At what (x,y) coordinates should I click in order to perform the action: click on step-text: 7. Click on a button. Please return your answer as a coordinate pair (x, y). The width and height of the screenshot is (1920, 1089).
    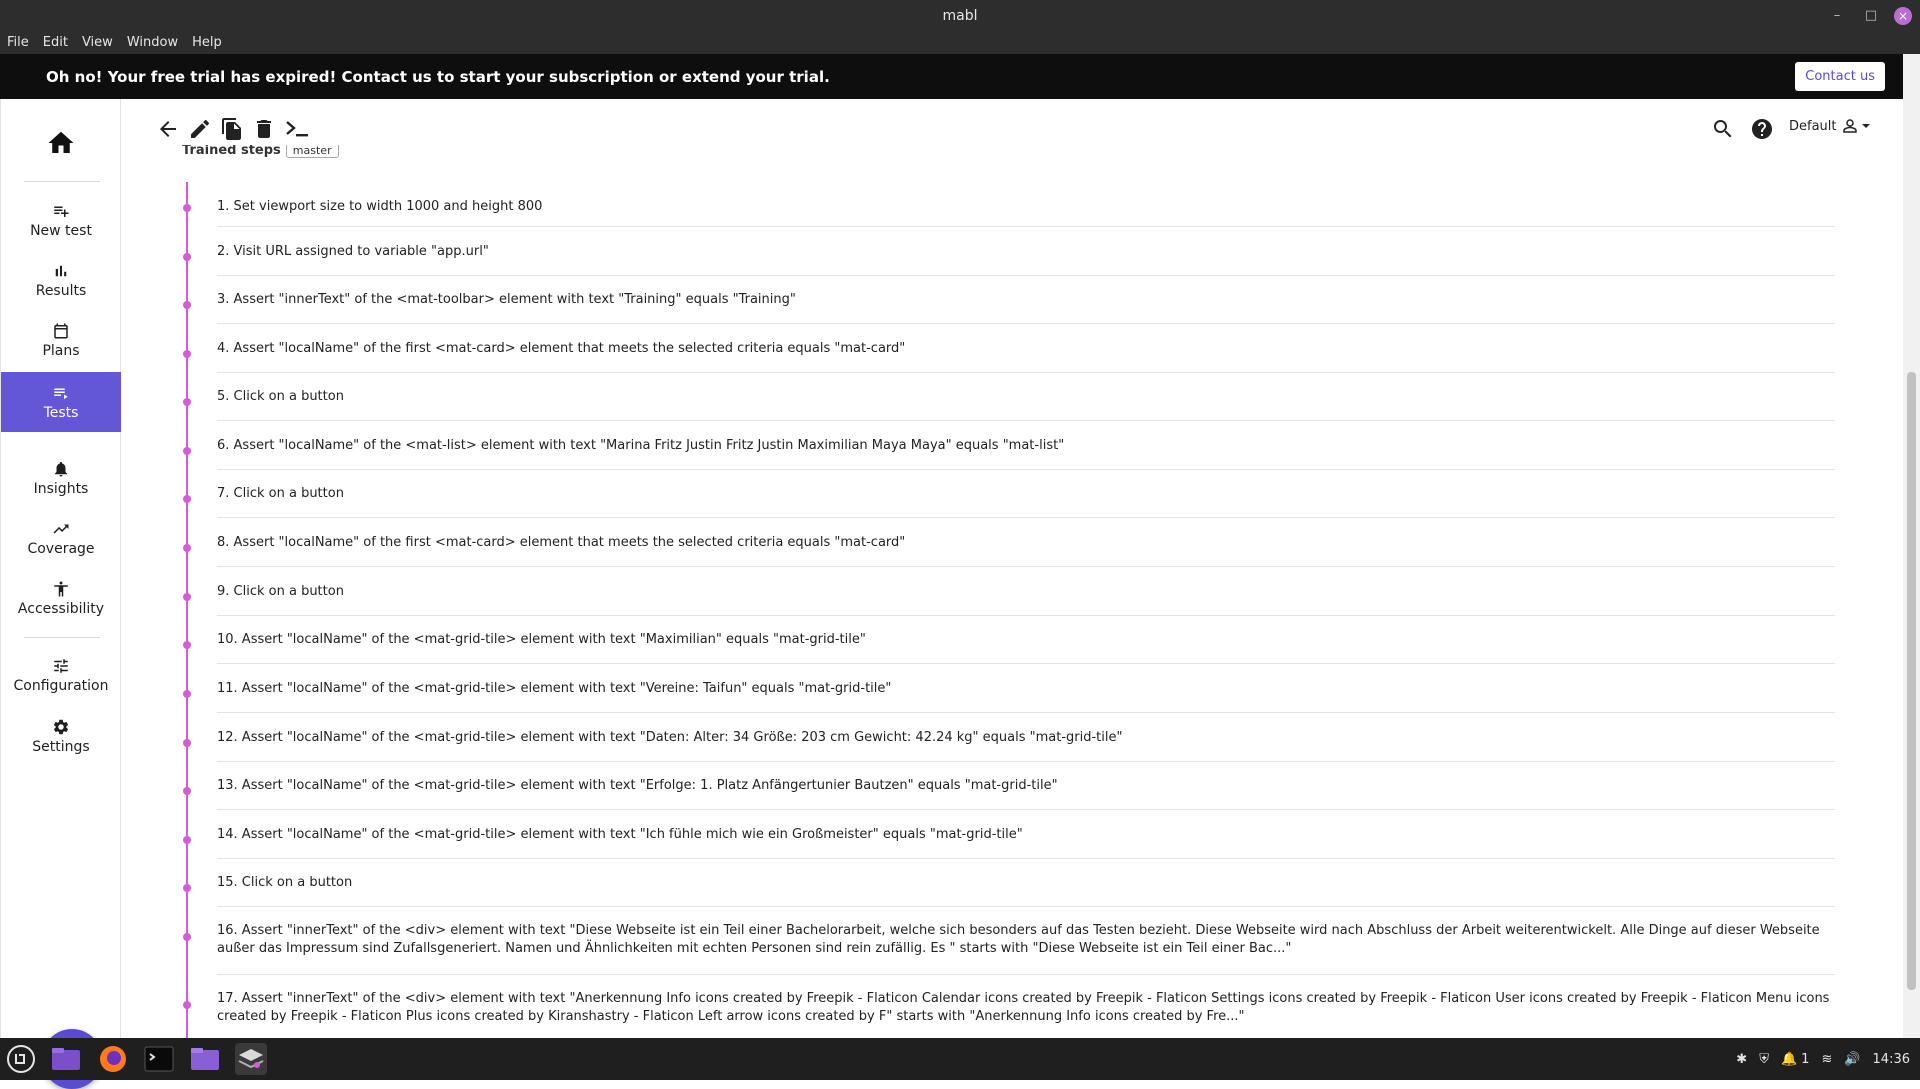
    Looking at the image, I should click on (280, 493).